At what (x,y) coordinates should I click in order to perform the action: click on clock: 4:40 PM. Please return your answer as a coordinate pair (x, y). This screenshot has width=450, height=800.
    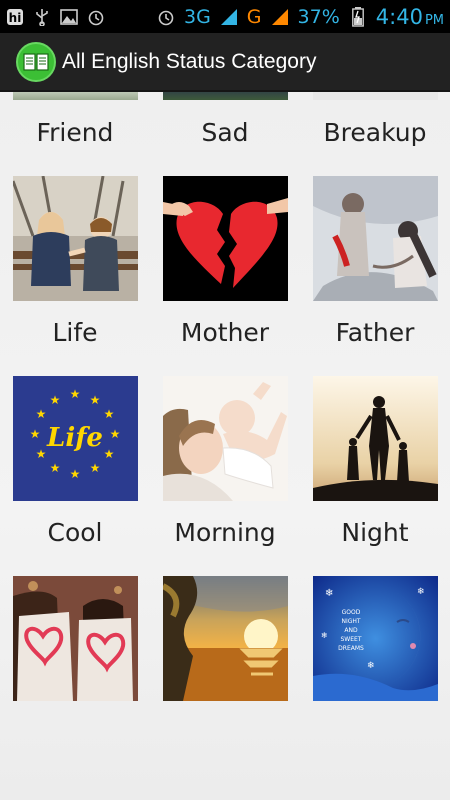
    Looking at the image, I should click on (410, 17).